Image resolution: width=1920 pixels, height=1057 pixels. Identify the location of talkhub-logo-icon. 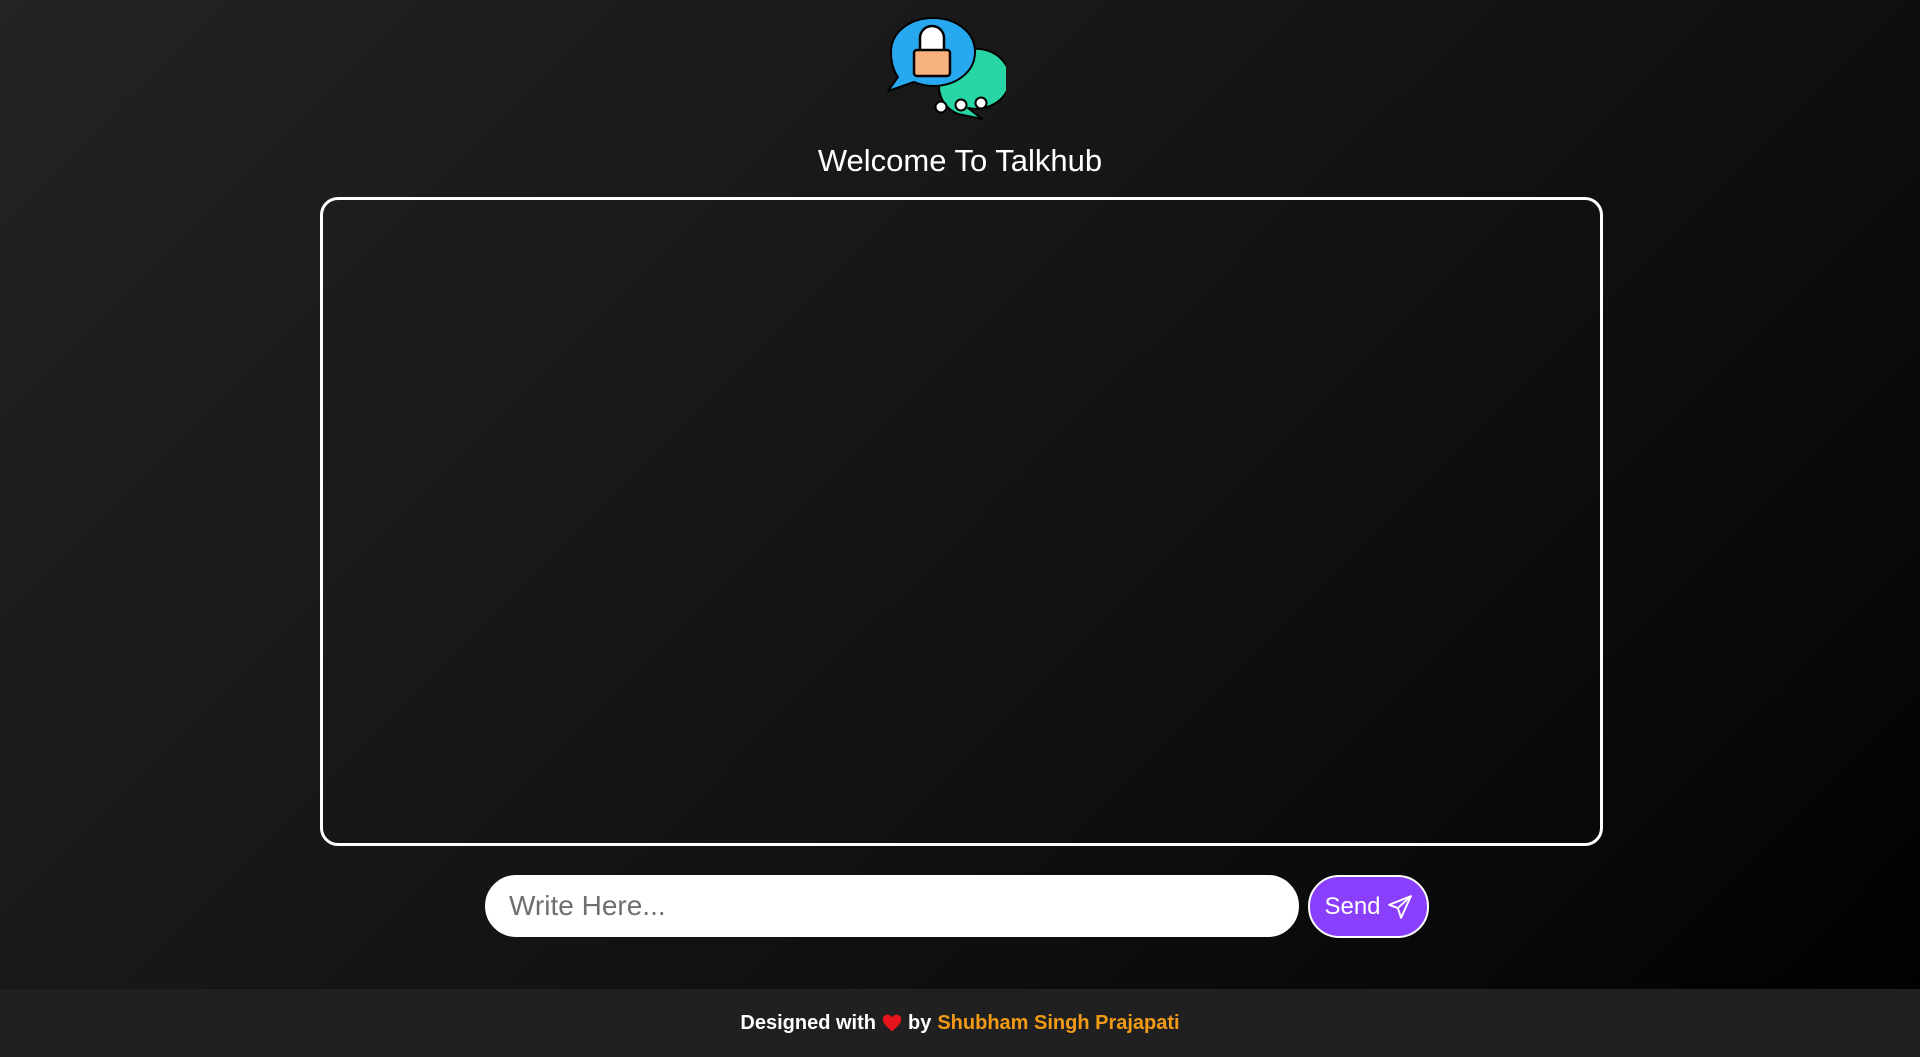
(946, 68).